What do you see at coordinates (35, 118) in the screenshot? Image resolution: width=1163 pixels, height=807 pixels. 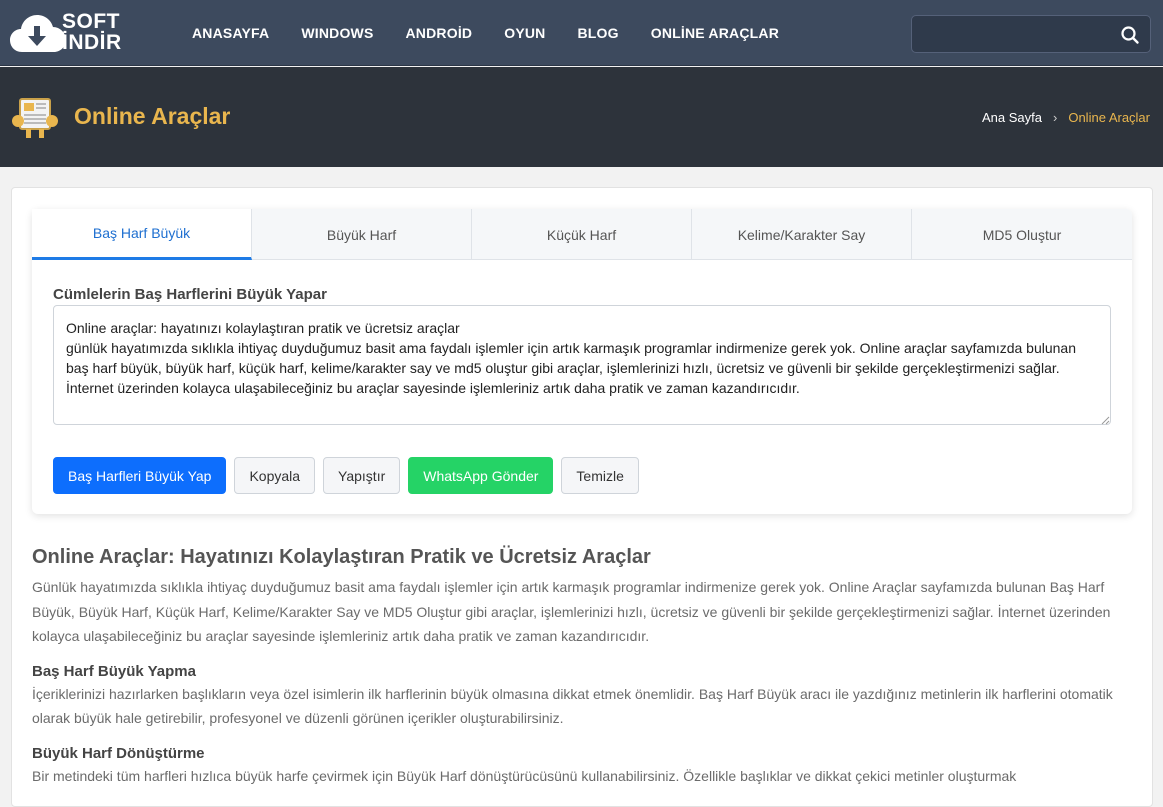 I see `newspaper-icon` at bounding box center [35, 118].